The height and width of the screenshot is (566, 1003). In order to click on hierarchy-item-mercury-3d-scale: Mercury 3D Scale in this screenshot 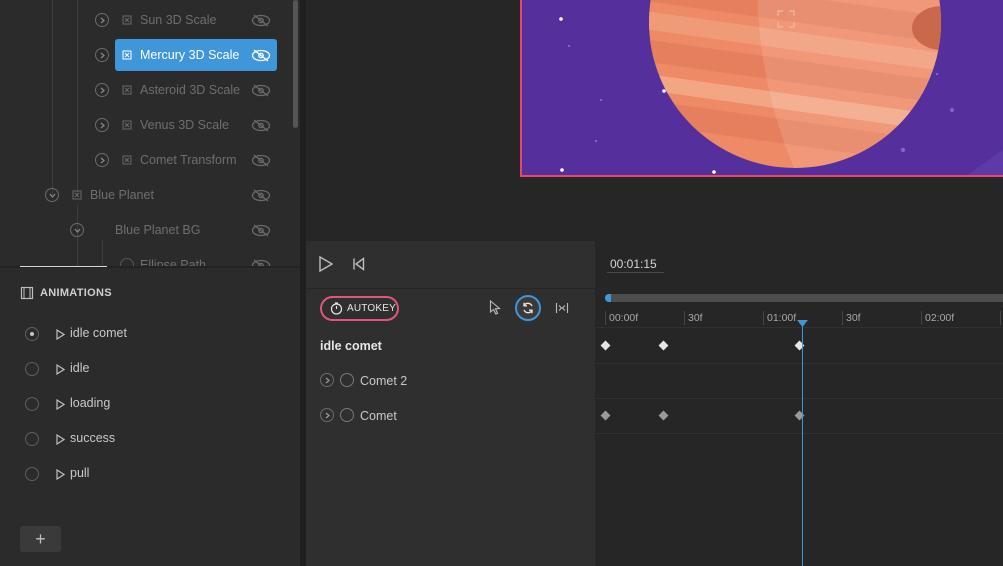, I will do `click(145, 55)`.